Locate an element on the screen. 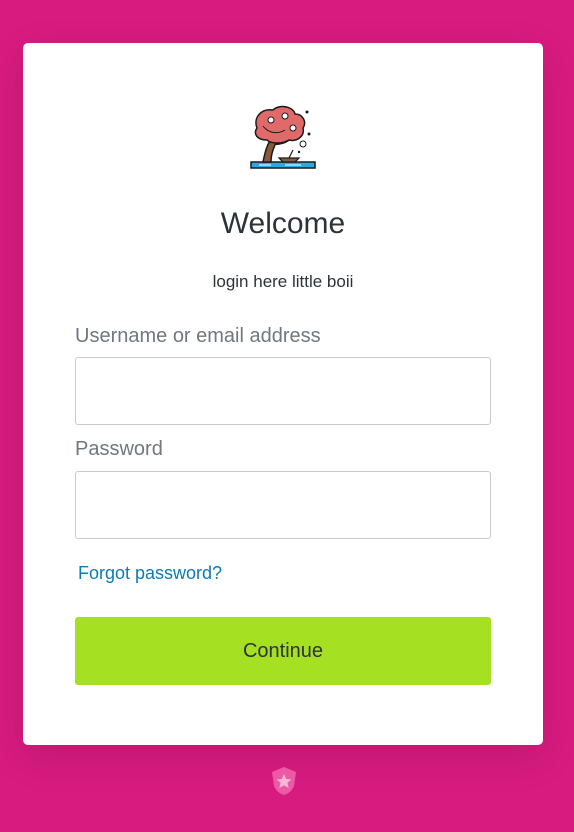 This screenshot has height=832, width=574. password-input is located at coordinates (283, 505).